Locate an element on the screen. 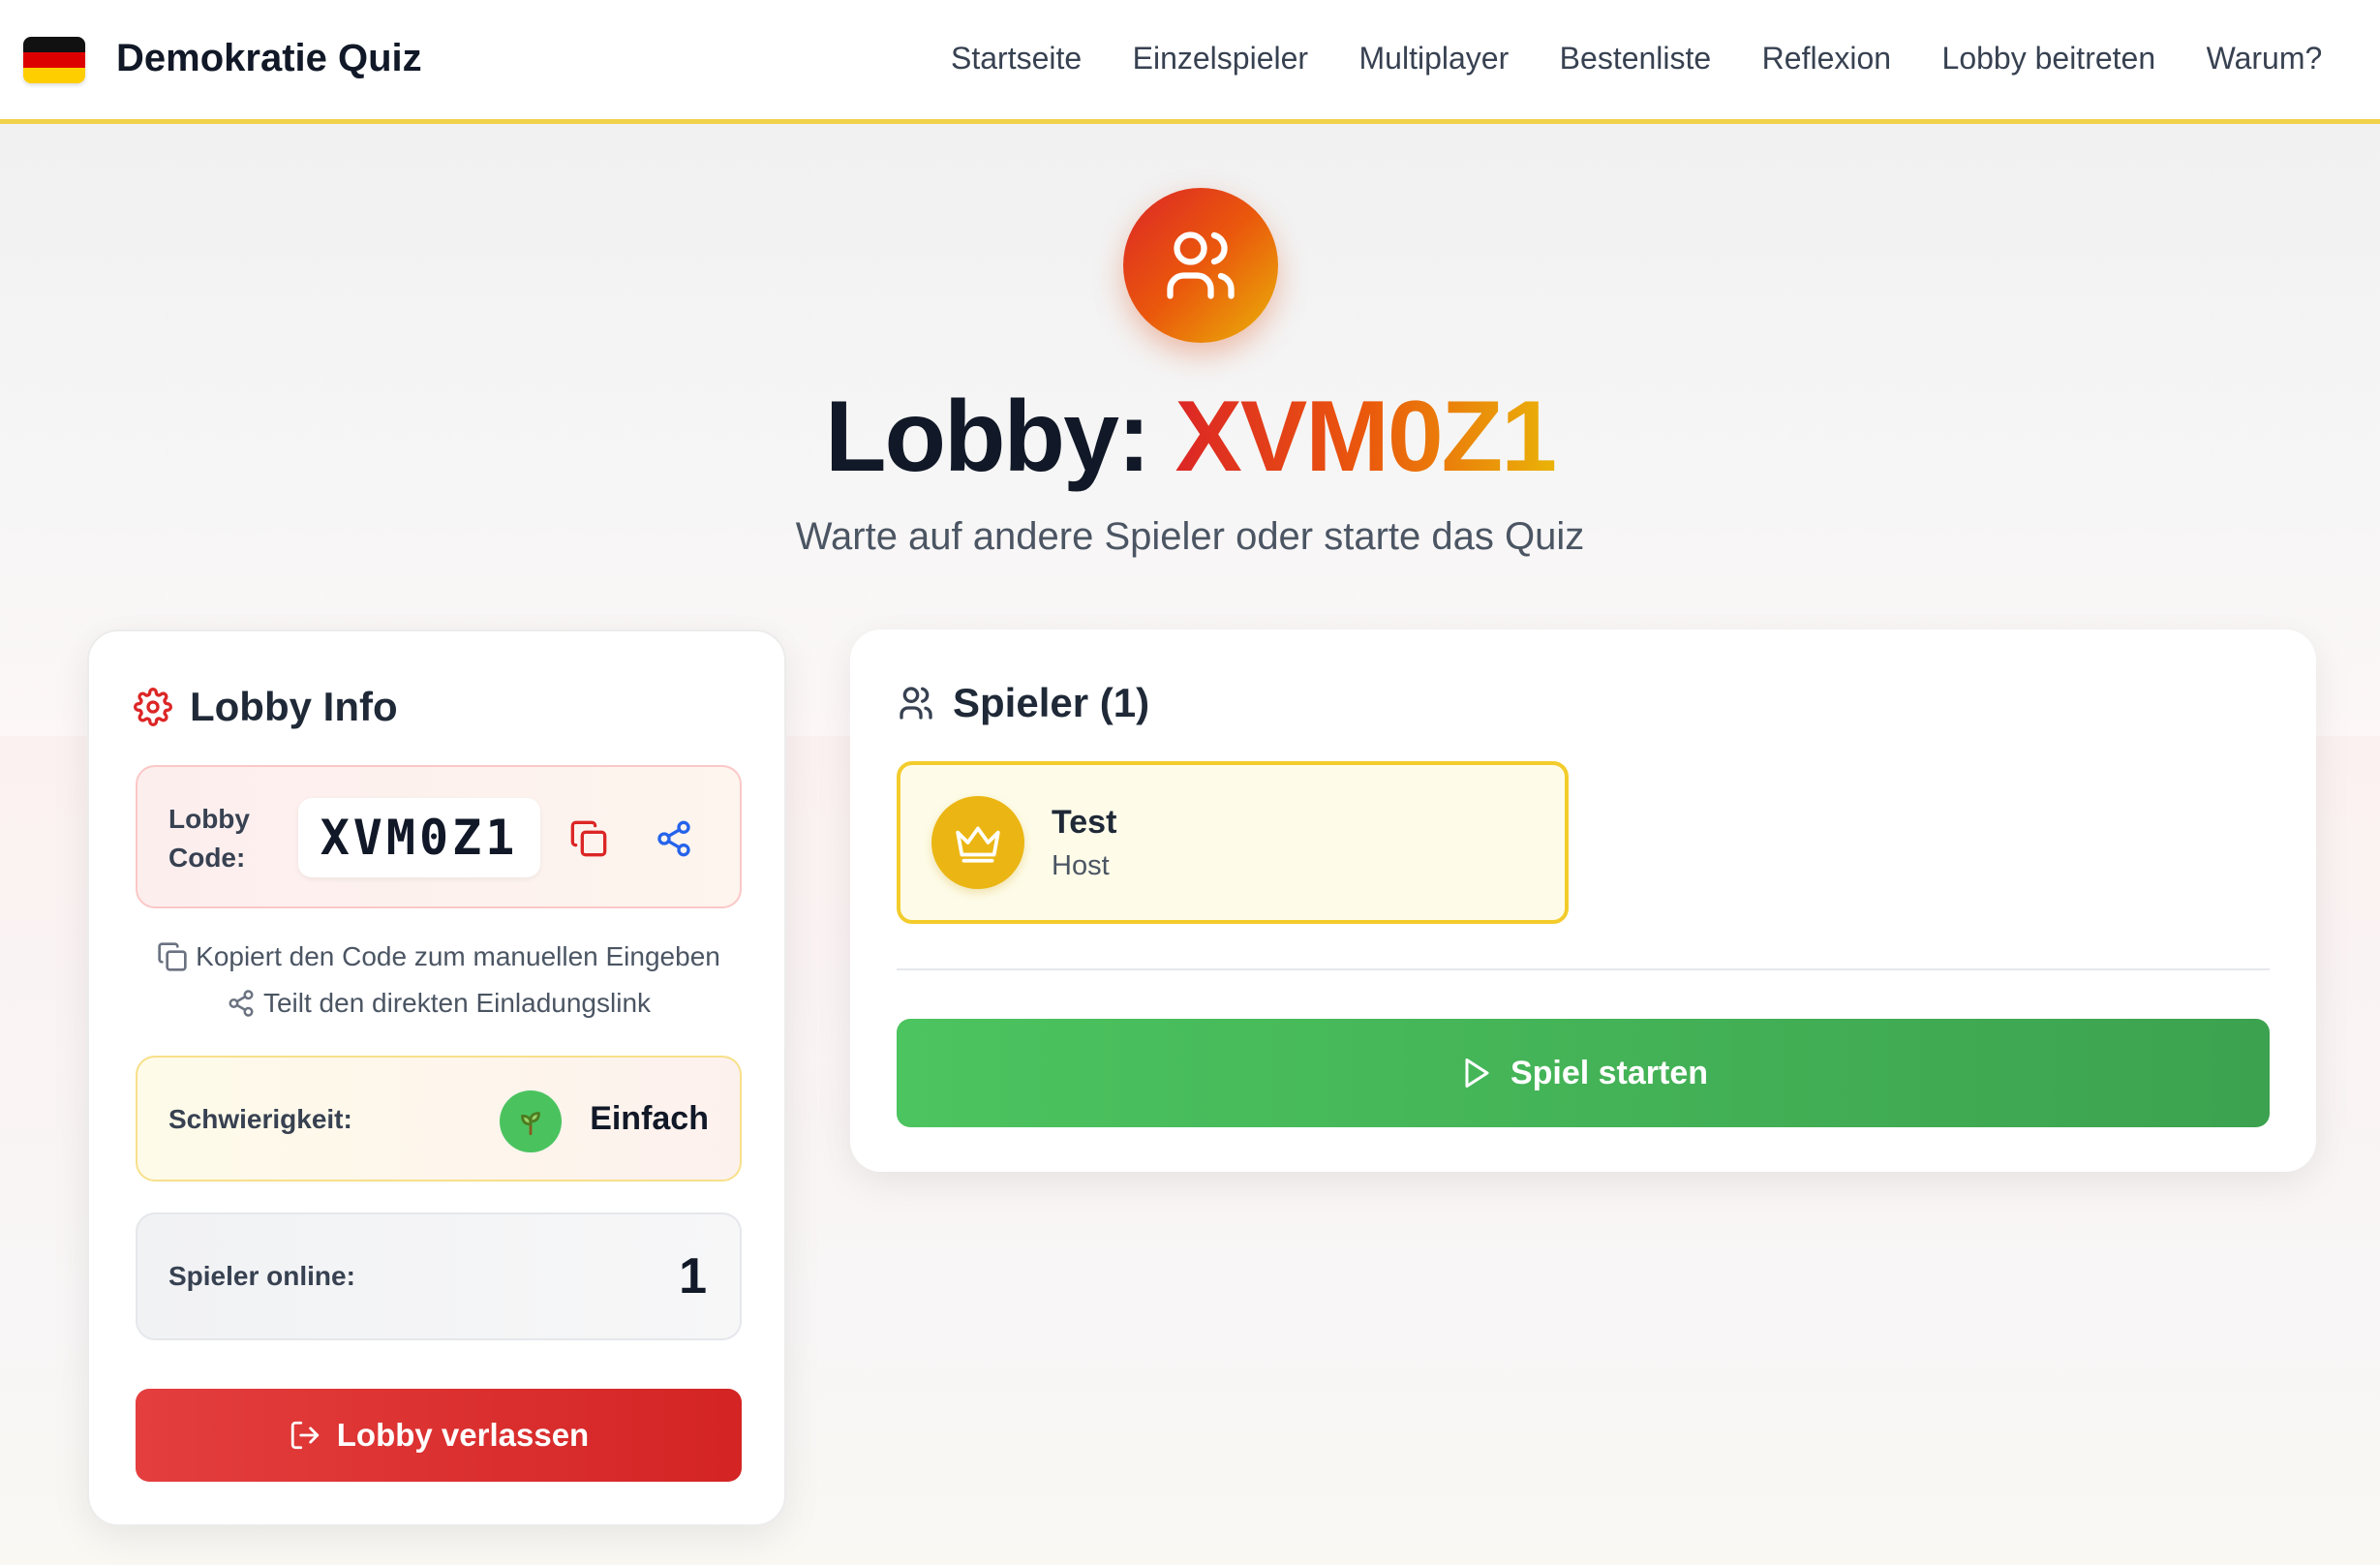 Image resolution: width=2380 pixels, height=1565 pixels. share-hint: Teilt den direkten Einladungslink is located at coordinates (439, 1003).